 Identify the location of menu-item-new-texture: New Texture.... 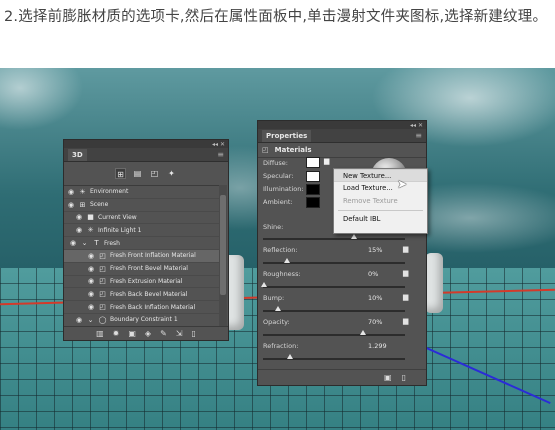
(380, 175).